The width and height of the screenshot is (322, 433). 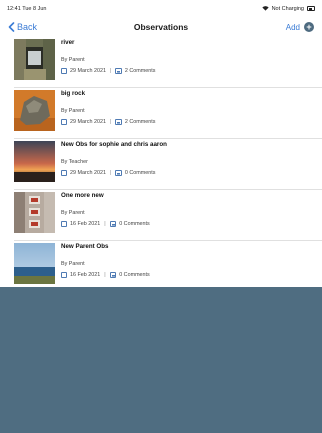 What do you see at coordinates (68, 42) in the screenshot?
I see `observation-title: river` at bounding box center [68, 42].